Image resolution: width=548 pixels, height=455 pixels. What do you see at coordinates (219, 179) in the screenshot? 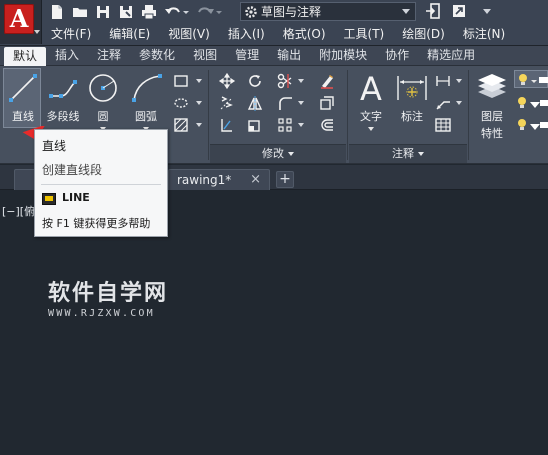
I see `drawing-tab: rawing1* ×` at bounding box center [219, 179].